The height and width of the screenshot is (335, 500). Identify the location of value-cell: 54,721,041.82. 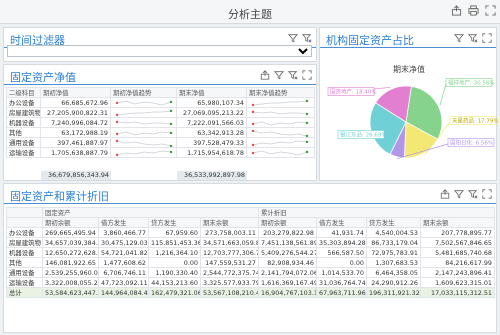
(123, 252).